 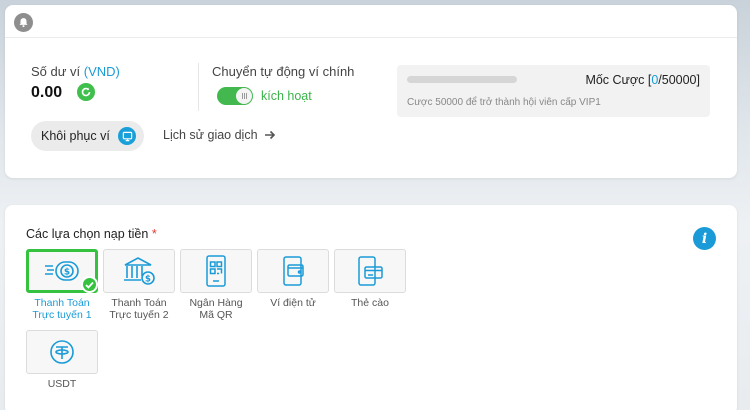 I want to click on deposit-option-online-1: $ Thanh Toán Trực tuyến 1, so click(x=62, y=285).